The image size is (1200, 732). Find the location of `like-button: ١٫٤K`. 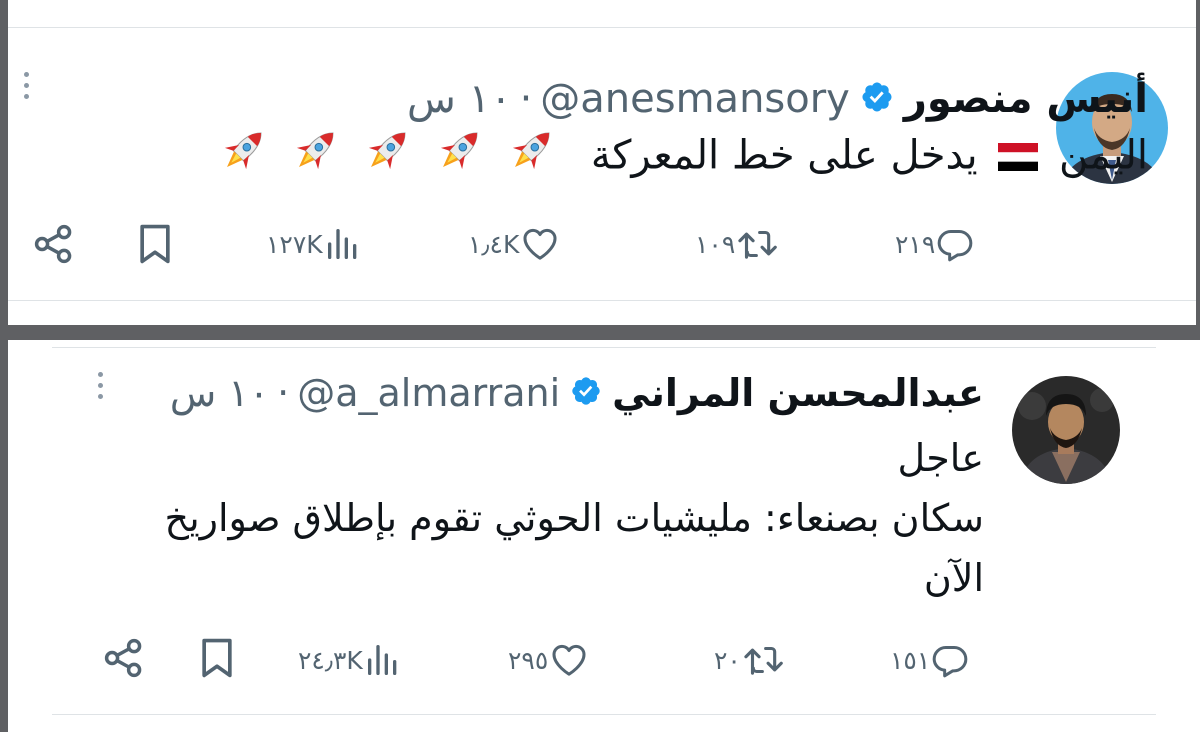

like-button: ١٫٤K is located at coordinates (514, 244).